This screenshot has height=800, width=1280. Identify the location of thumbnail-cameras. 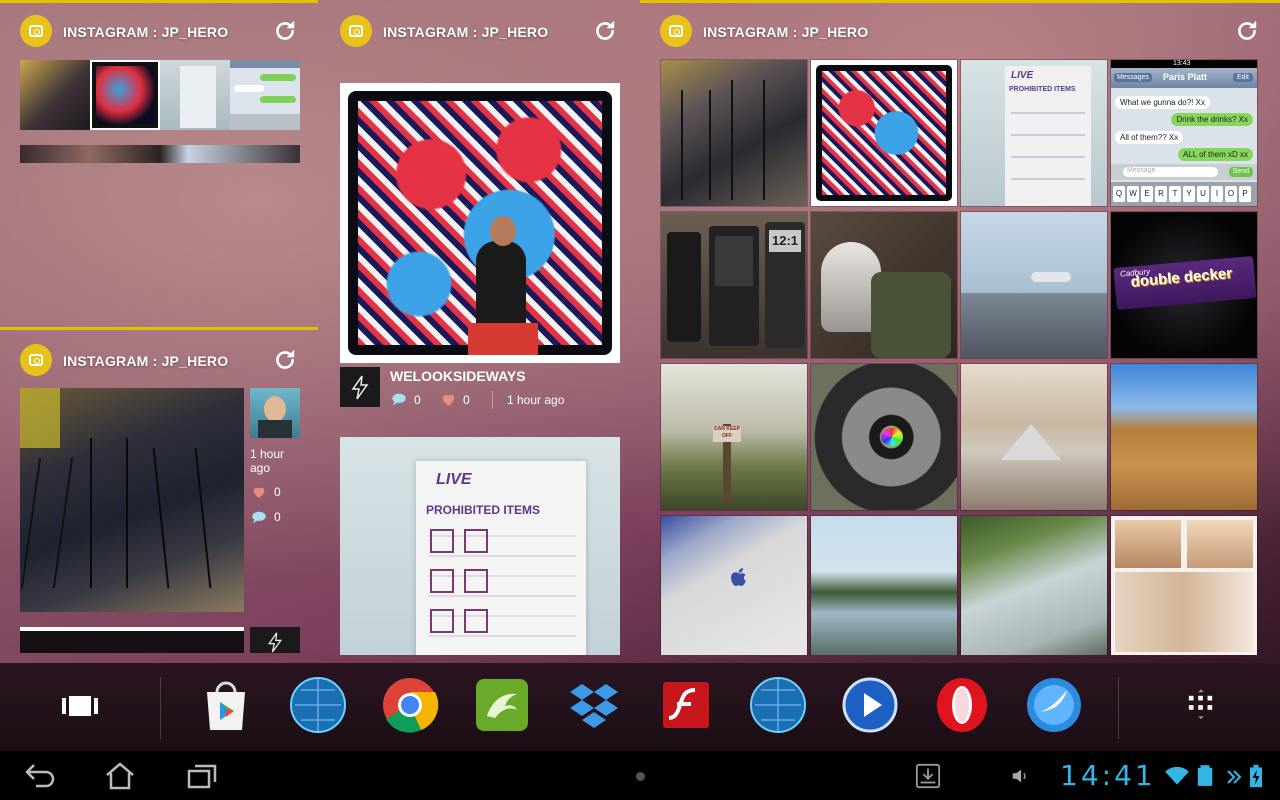
(55, 95).